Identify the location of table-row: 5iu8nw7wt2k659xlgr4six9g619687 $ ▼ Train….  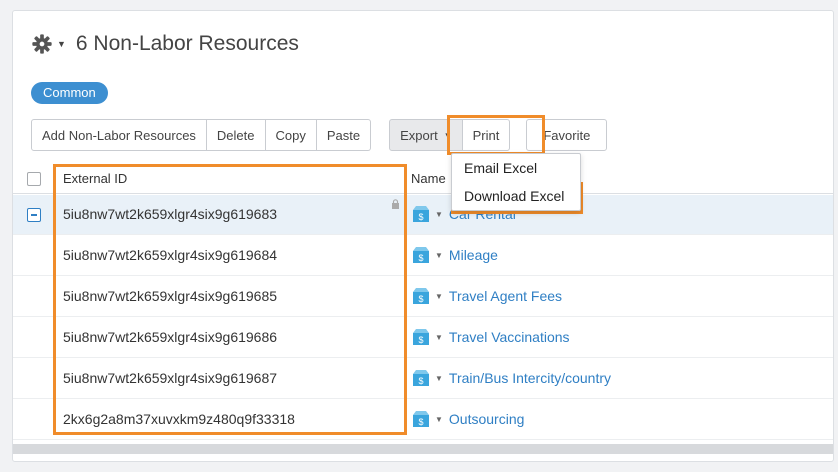
(423, 379).